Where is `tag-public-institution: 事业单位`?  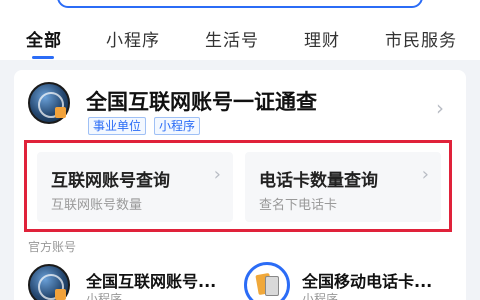 tag-public-institution: 事业单位 is located at coordinates (117, 126).